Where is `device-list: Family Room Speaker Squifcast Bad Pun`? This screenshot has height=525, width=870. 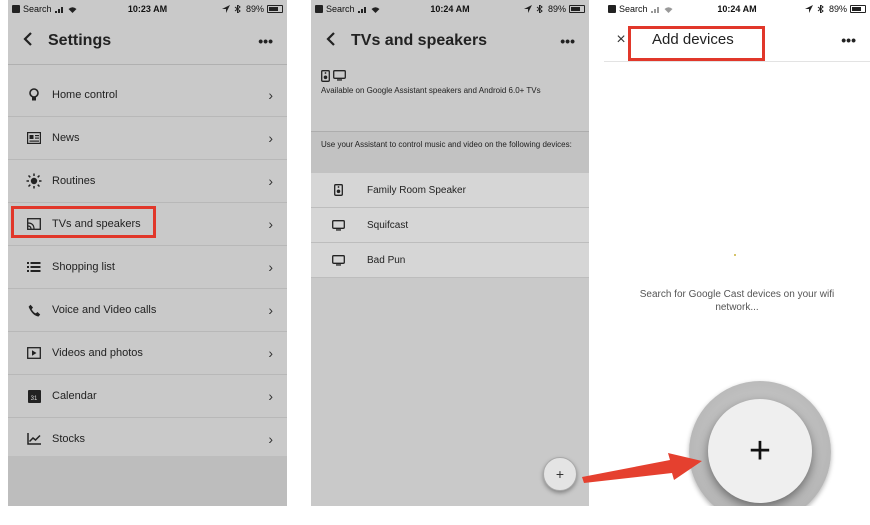
device-list: Family Room Speaker Squifcast Bad Pun is located at coordinates (450, 225).